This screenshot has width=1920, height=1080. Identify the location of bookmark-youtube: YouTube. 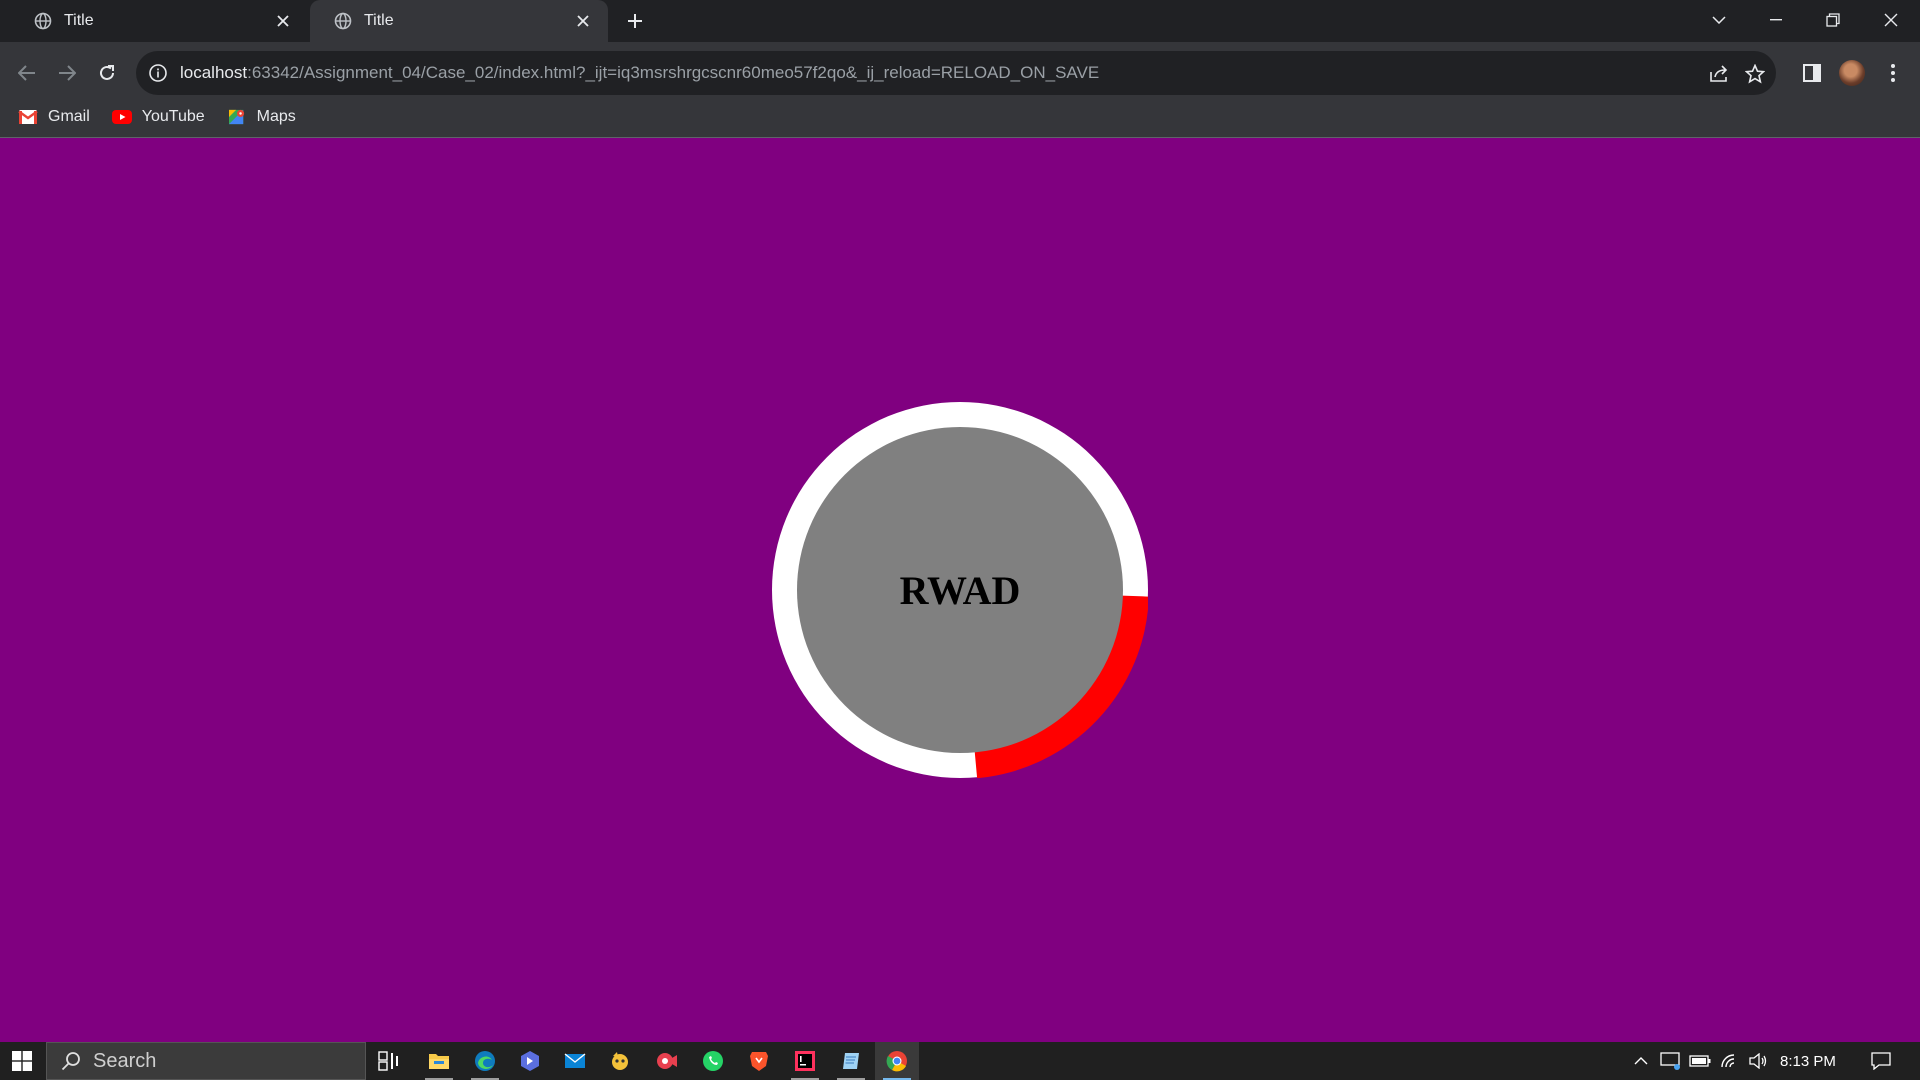
(158, 117).